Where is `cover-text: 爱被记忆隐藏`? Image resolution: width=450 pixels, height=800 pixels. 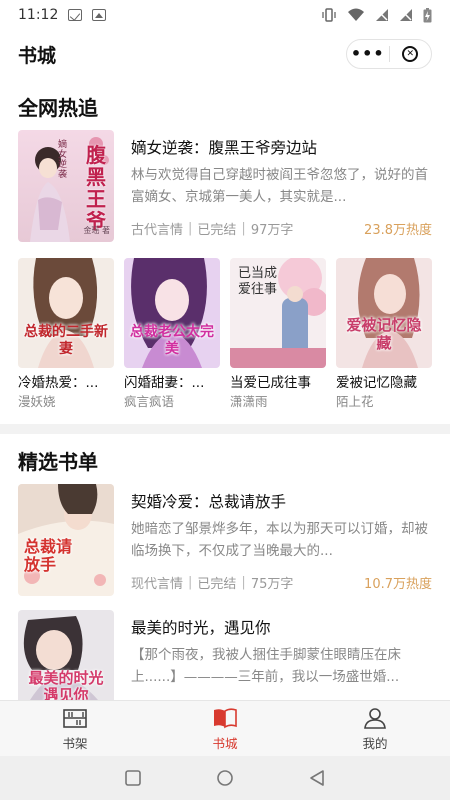 cover-text: 爱被记忆隐藏 is located at coordinates (384, 334).